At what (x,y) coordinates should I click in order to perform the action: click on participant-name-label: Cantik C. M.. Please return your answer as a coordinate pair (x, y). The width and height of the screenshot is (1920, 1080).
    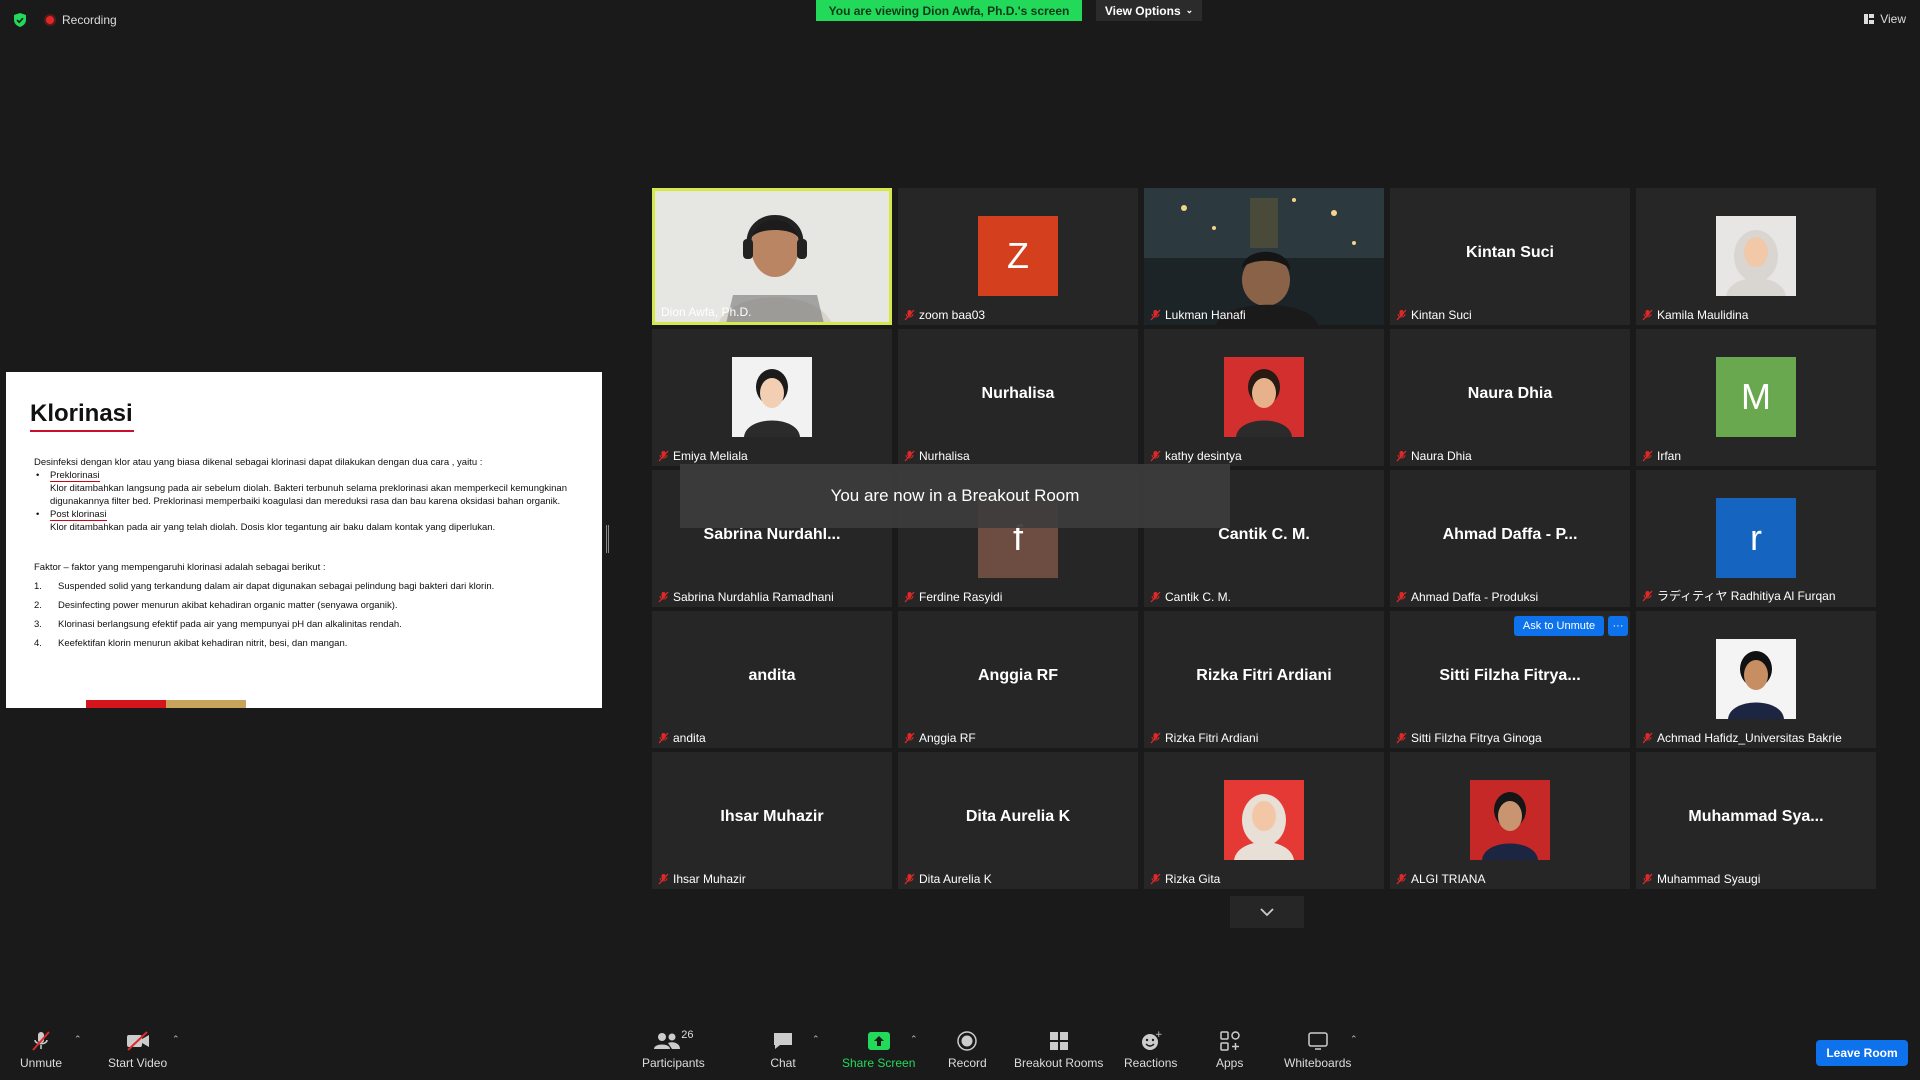
    Looking at the image, I should click on (1190, 597).